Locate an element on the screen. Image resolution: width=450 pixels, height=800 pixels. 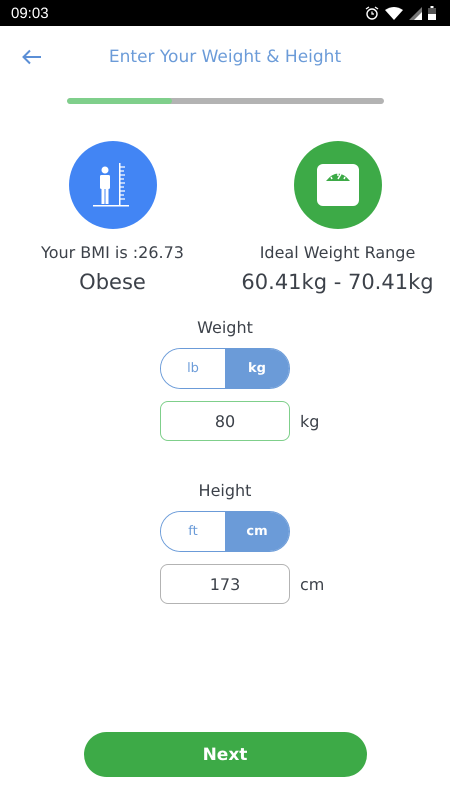
scale-icon is located at coordinates (337, 185).